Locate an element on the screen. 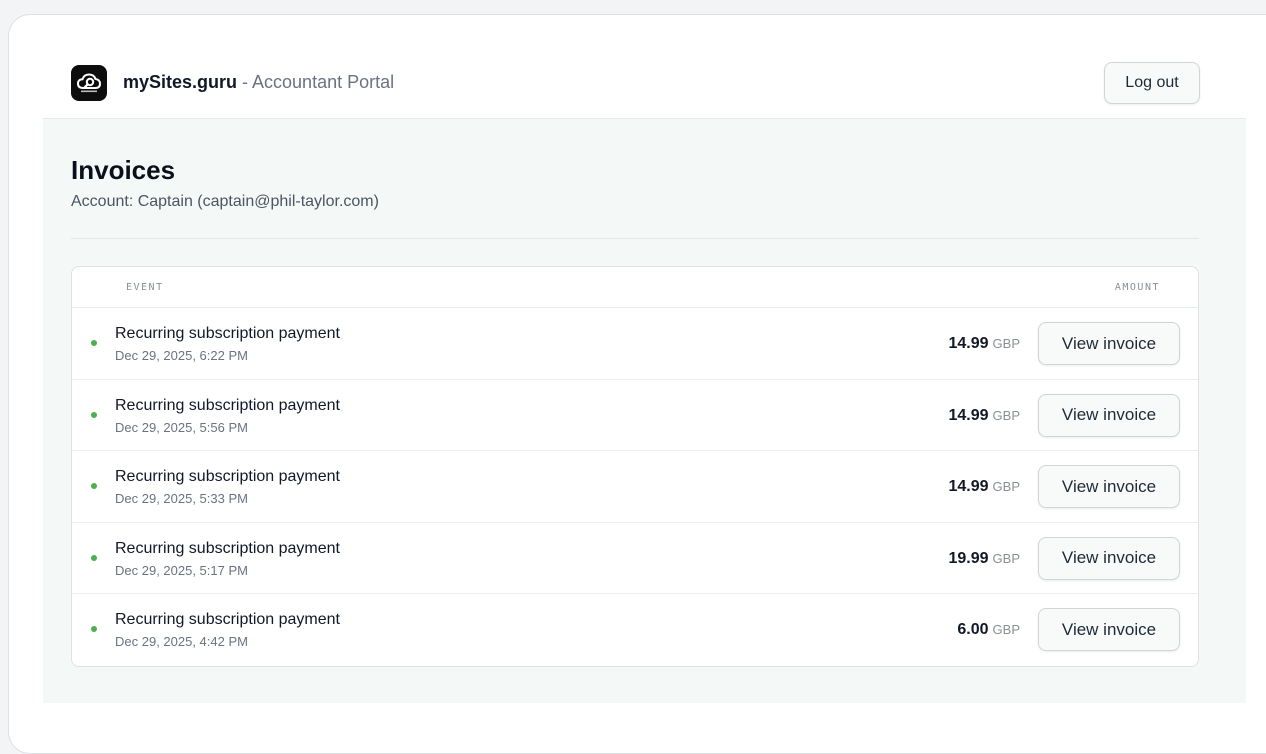 The height and width of the screenshot is (754, 1266). brand-title: mySites.guru - Accountant Portal is located at coordinates (258, 82).